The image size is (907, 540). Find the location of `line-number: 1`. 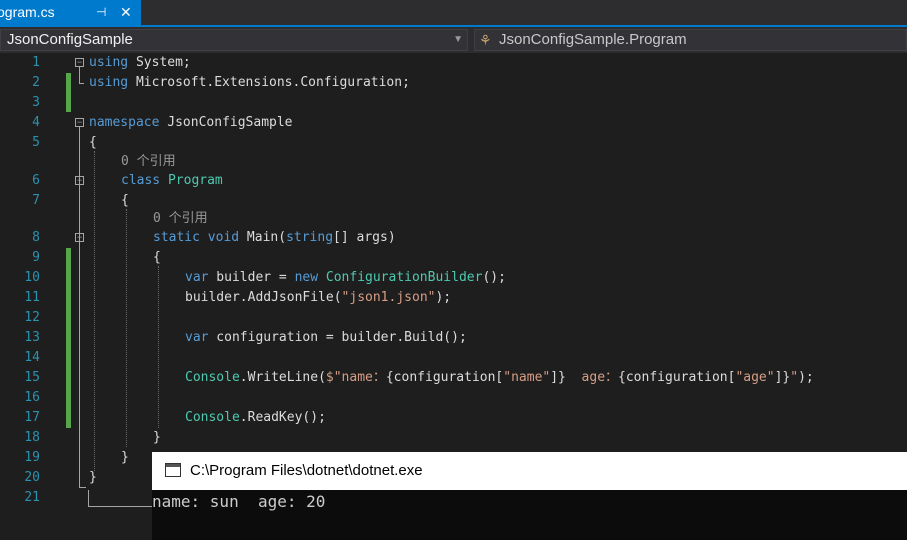

line-number: 1 is located at coordinates (36, 62).